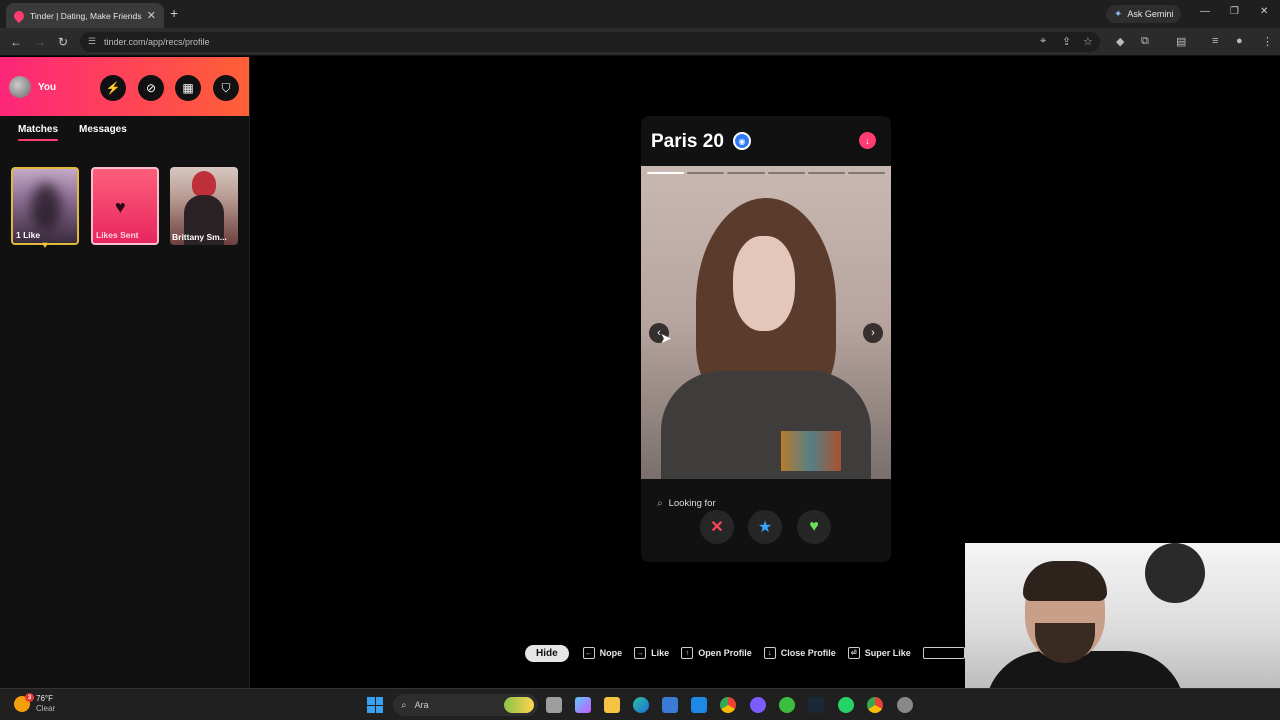 Image resolution: width=1280 pixels, height=720 pixels. I want to click on bookmark-star-icon: ☆, so click(1088, 41).